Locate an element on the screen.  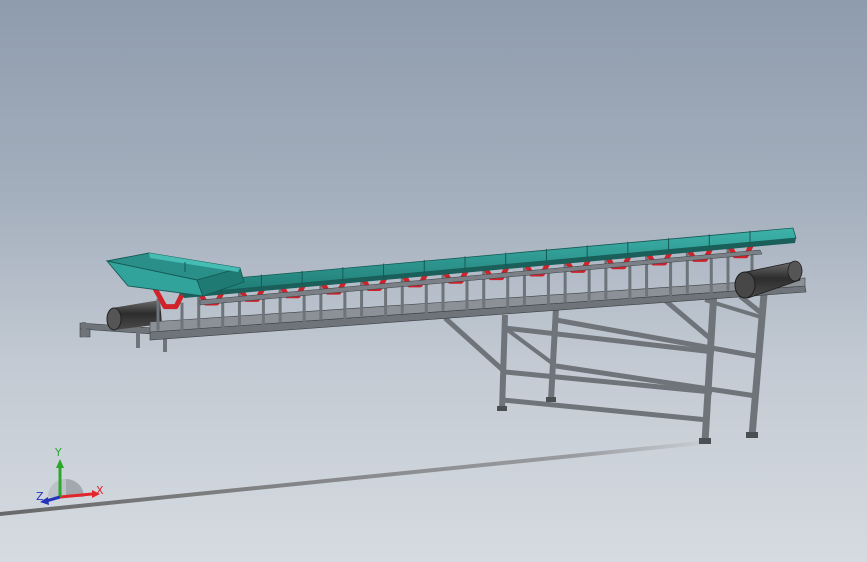
ground-shadow is located at coordinates (360, 478).